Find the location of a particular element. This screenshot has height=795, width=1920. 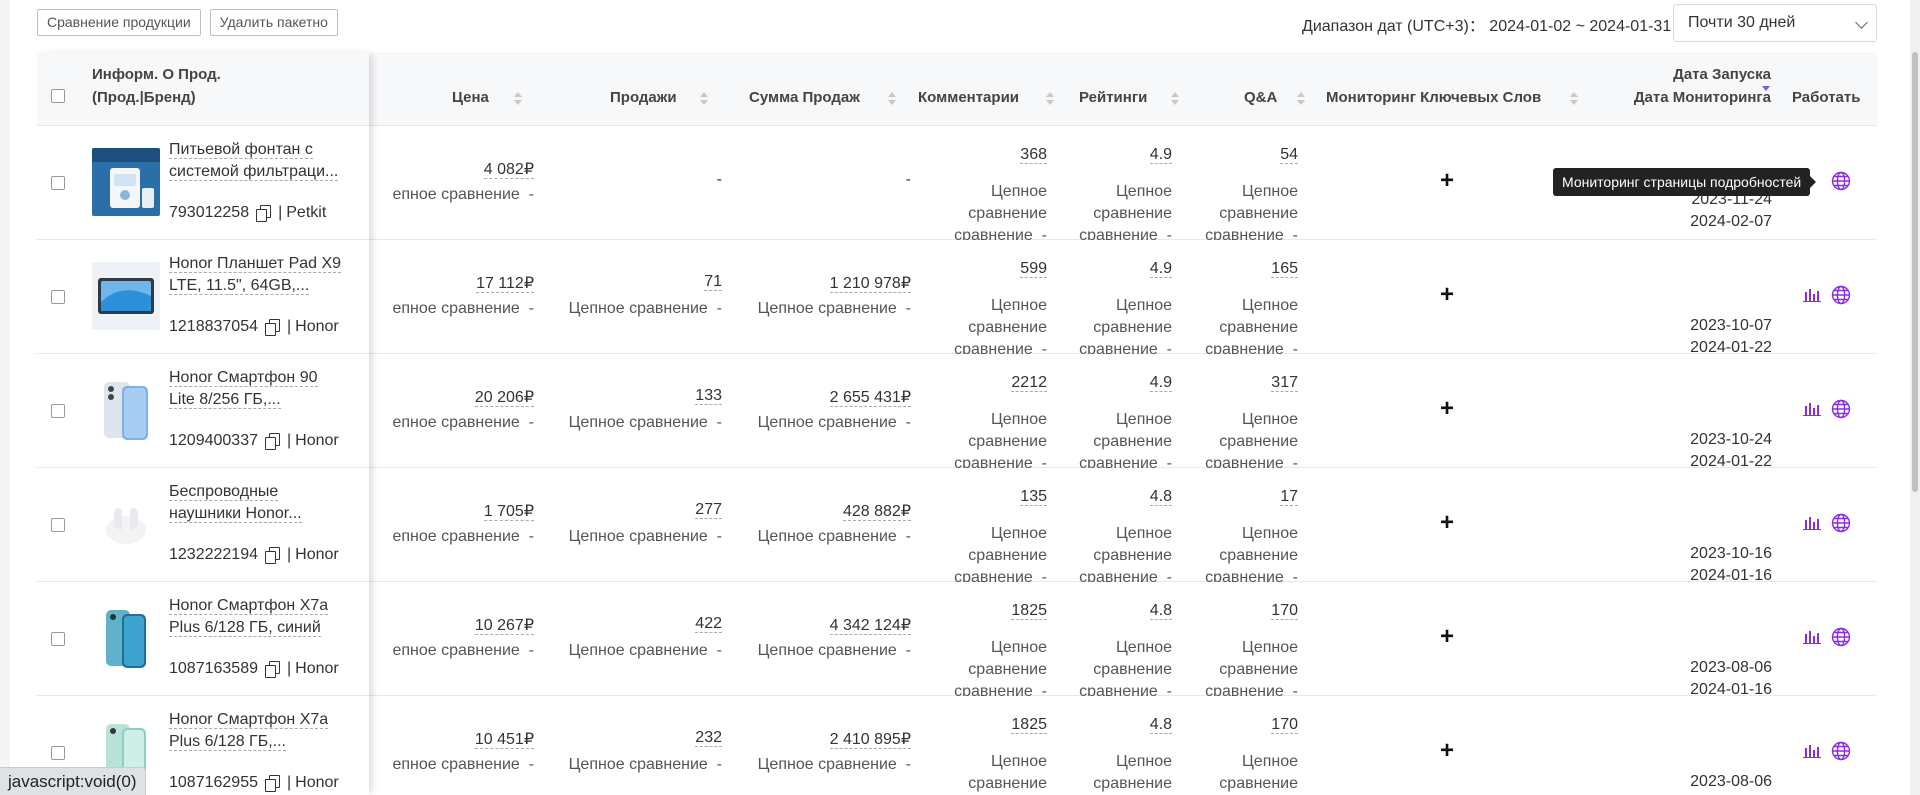

header-launch-date: Дата Запуска is located at coordinates (1704, 74).